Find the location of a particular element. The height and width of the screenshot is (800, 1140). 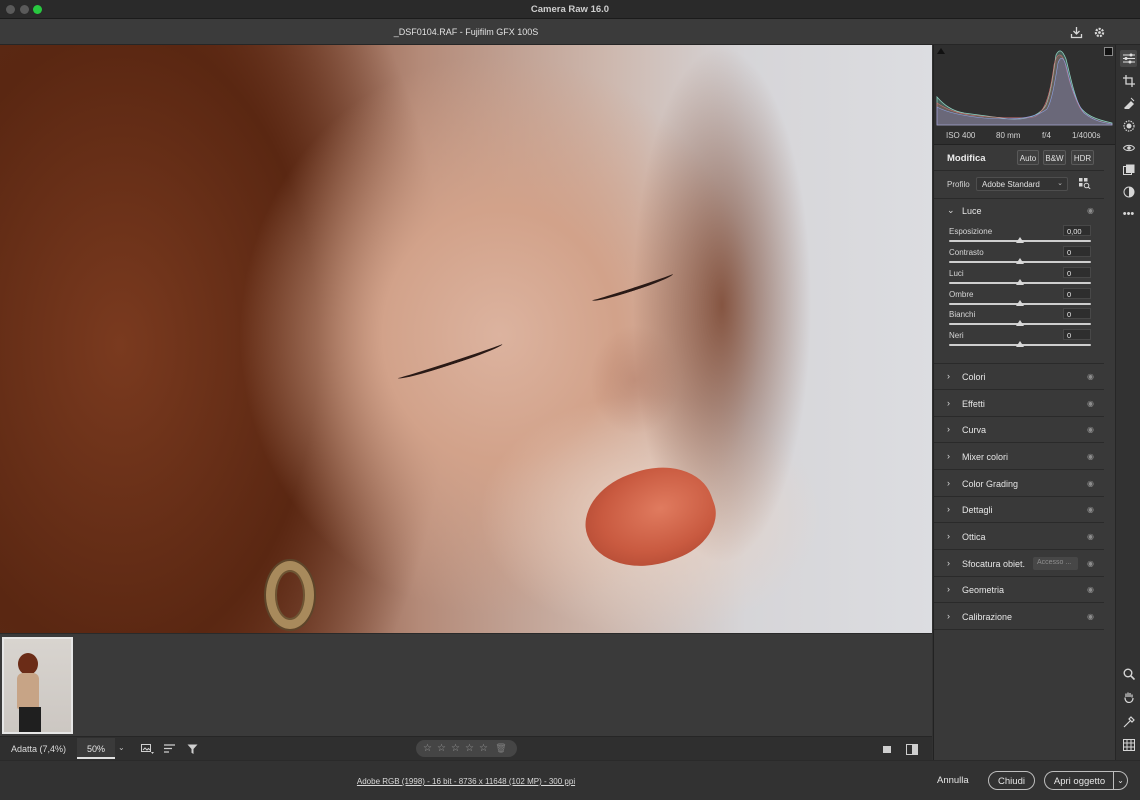

healing-brush-icon is located at coordinates (1128, 102).